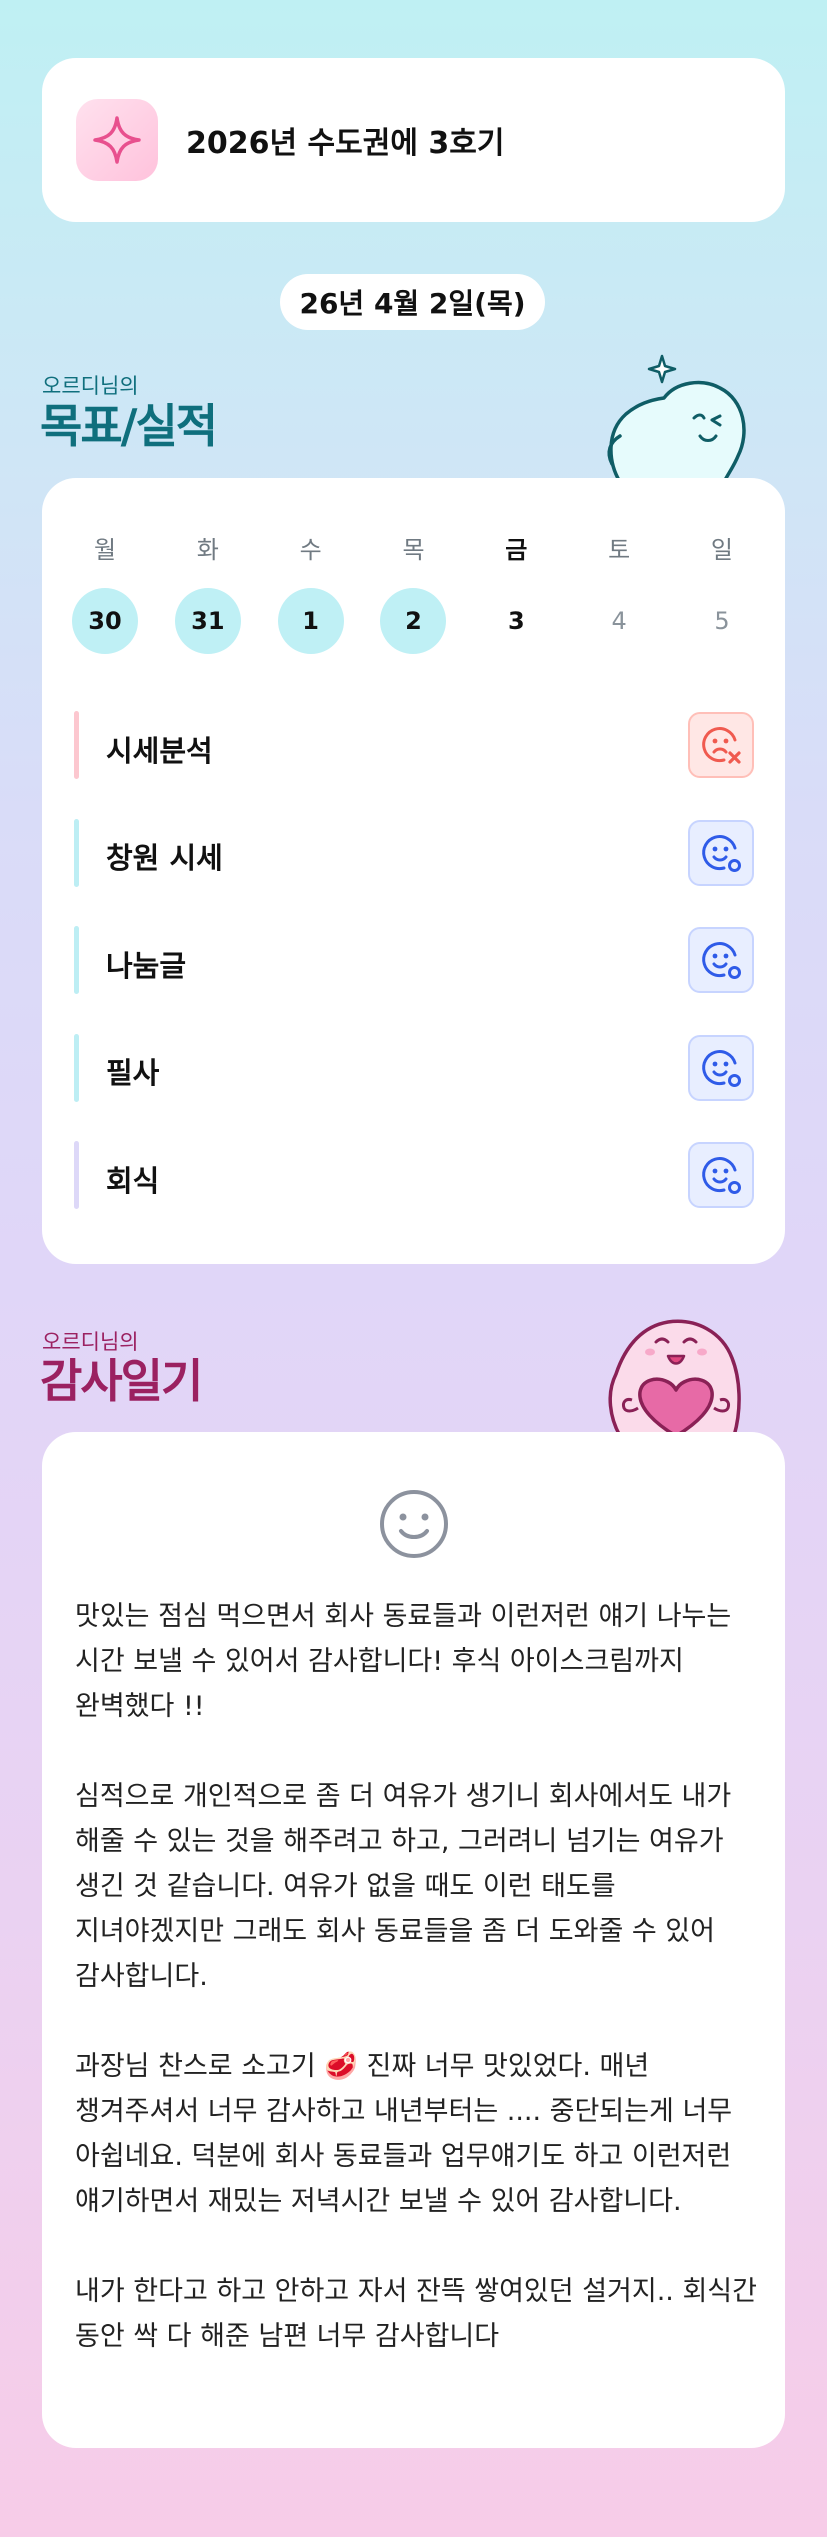  Describe the element at coordinates (121, 1381) in the screenshot. I see `gratitude-section-title: 감사일기` at that location.